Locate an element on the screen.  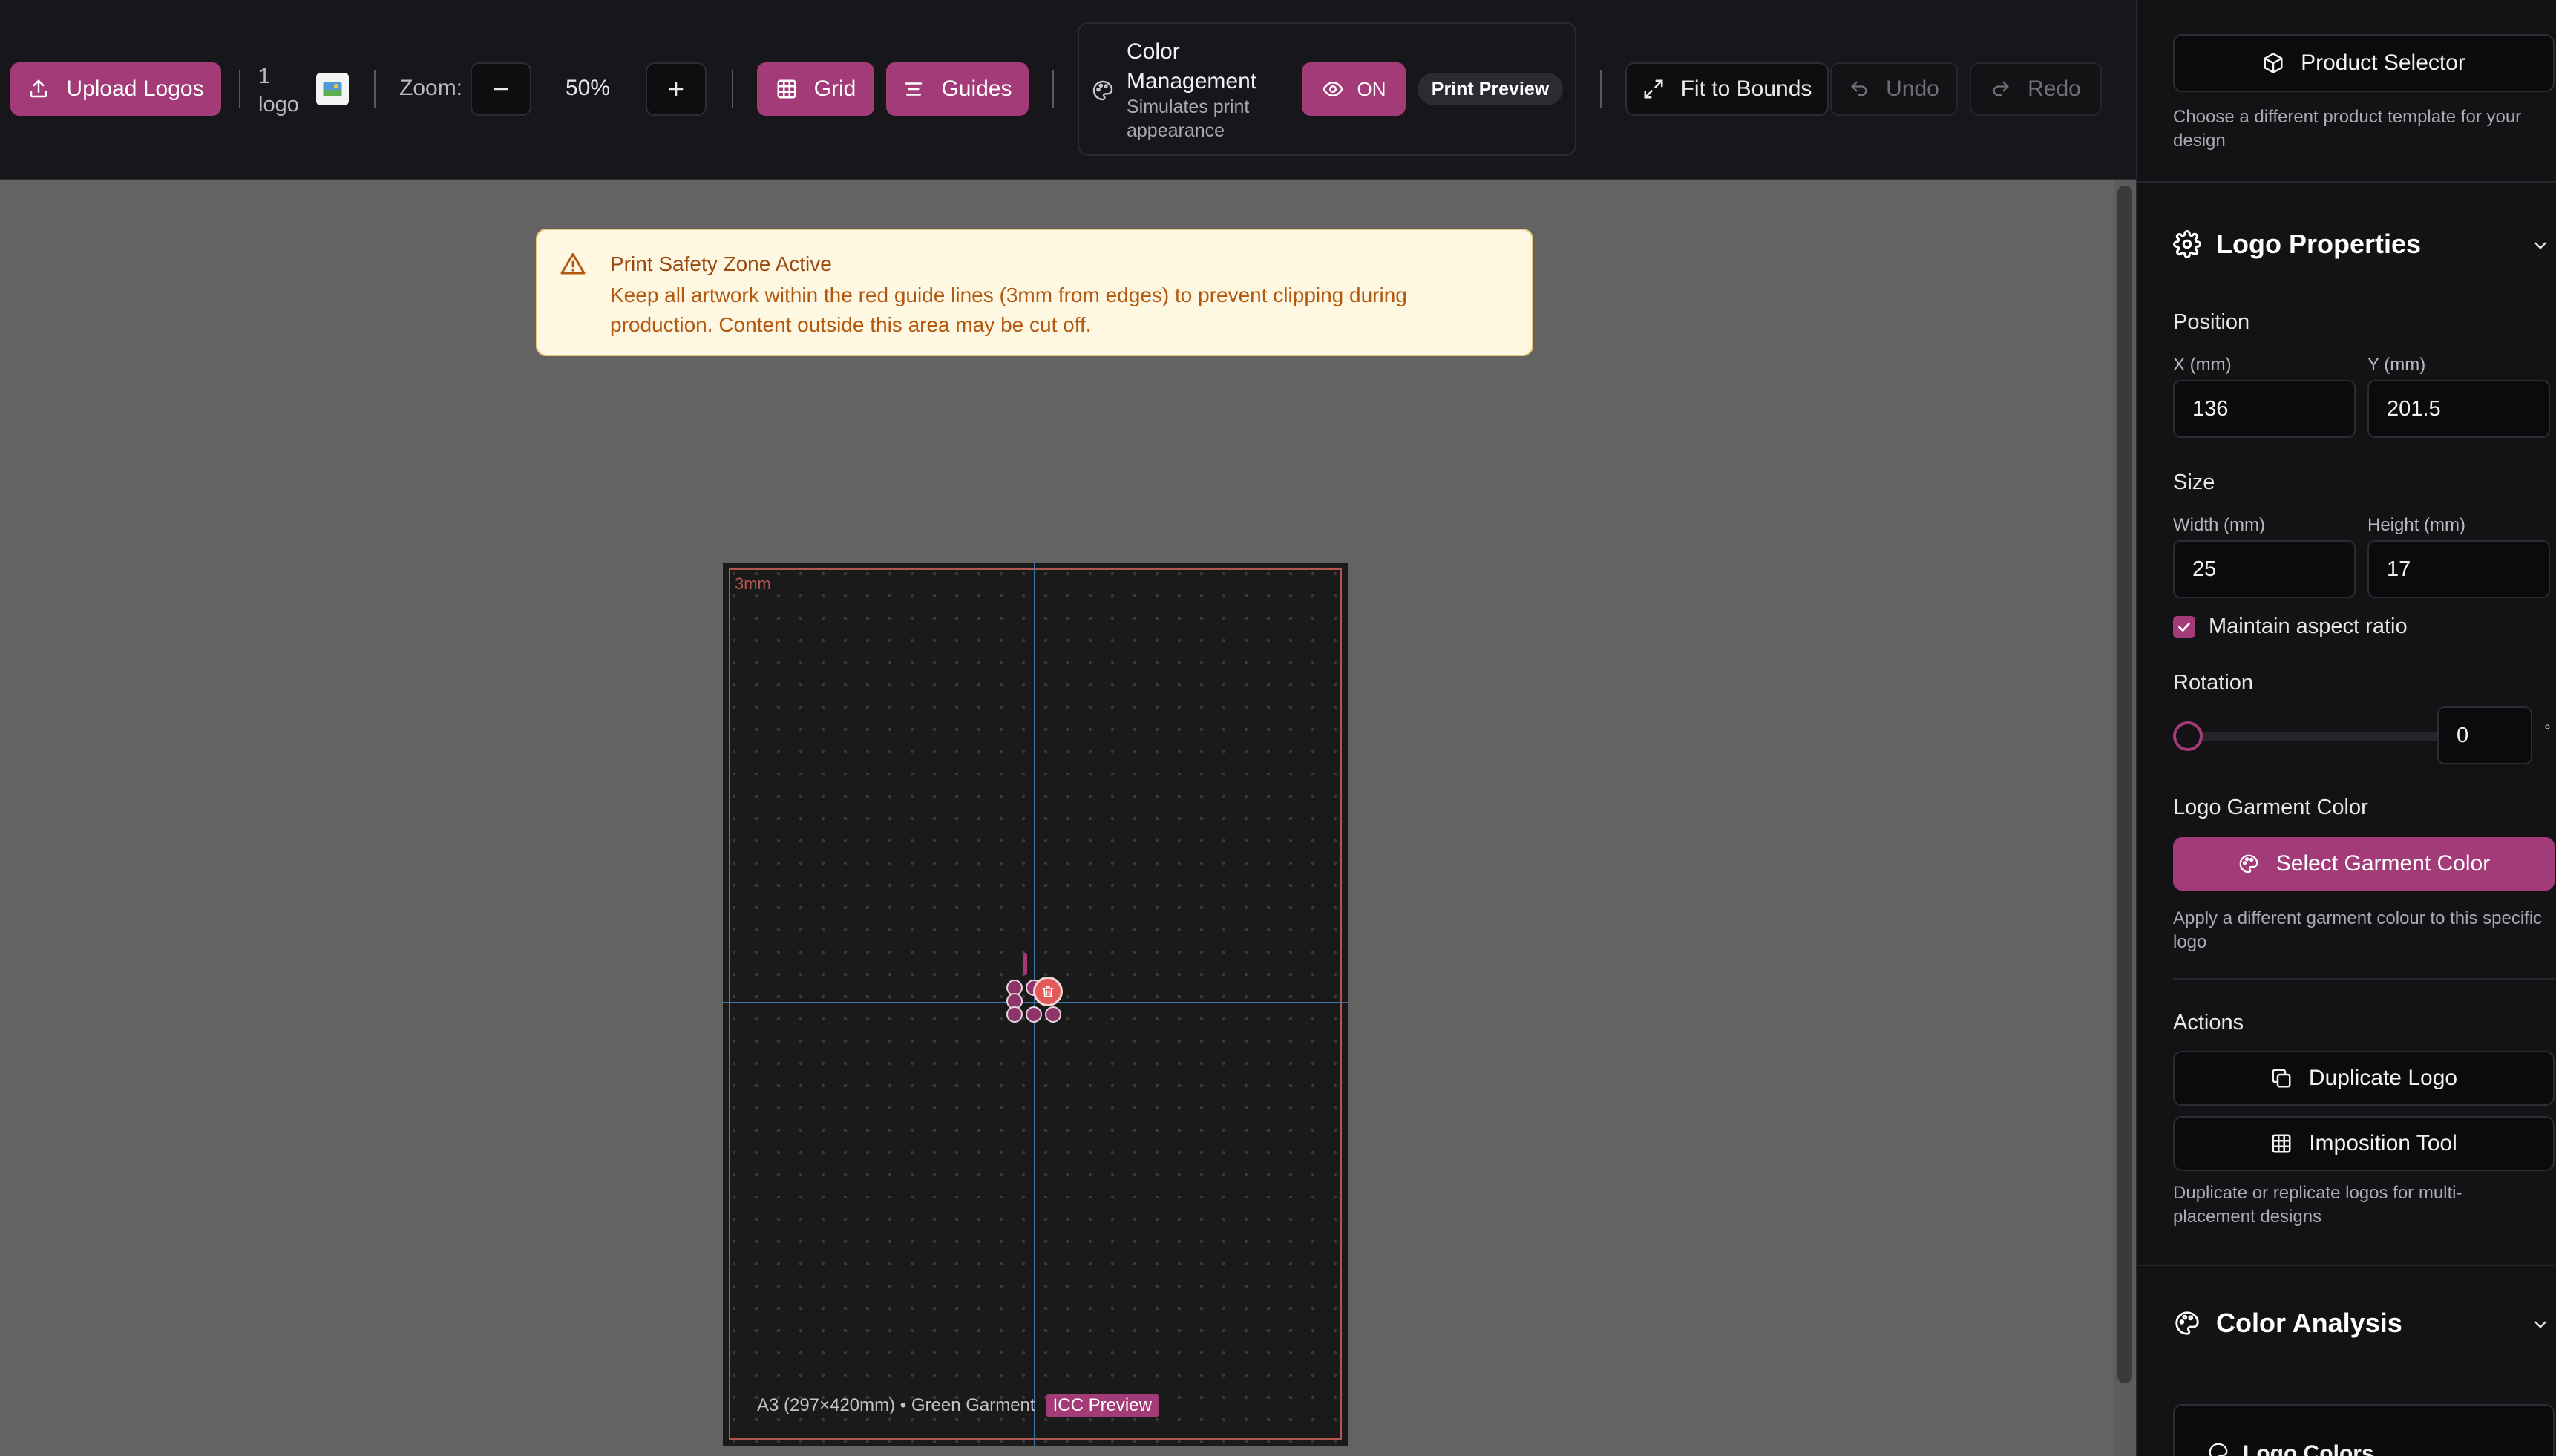
upload-logos-button: Upload Logos is located at coordinates (115, 89).